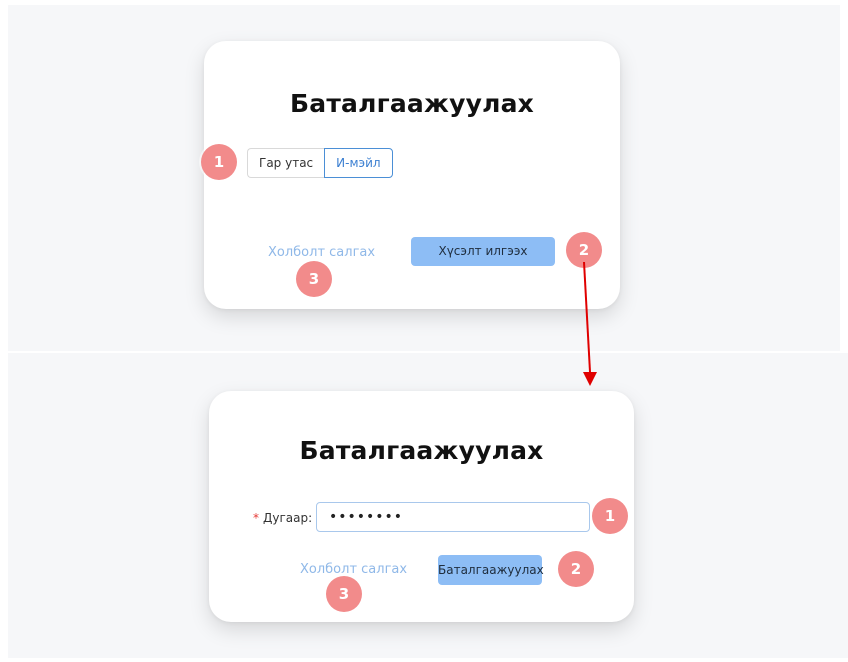  What do you see at coordinates (610, 516) in the screenshot?
I see `step2-badge-1: 1` at bounding box center [610, 516].